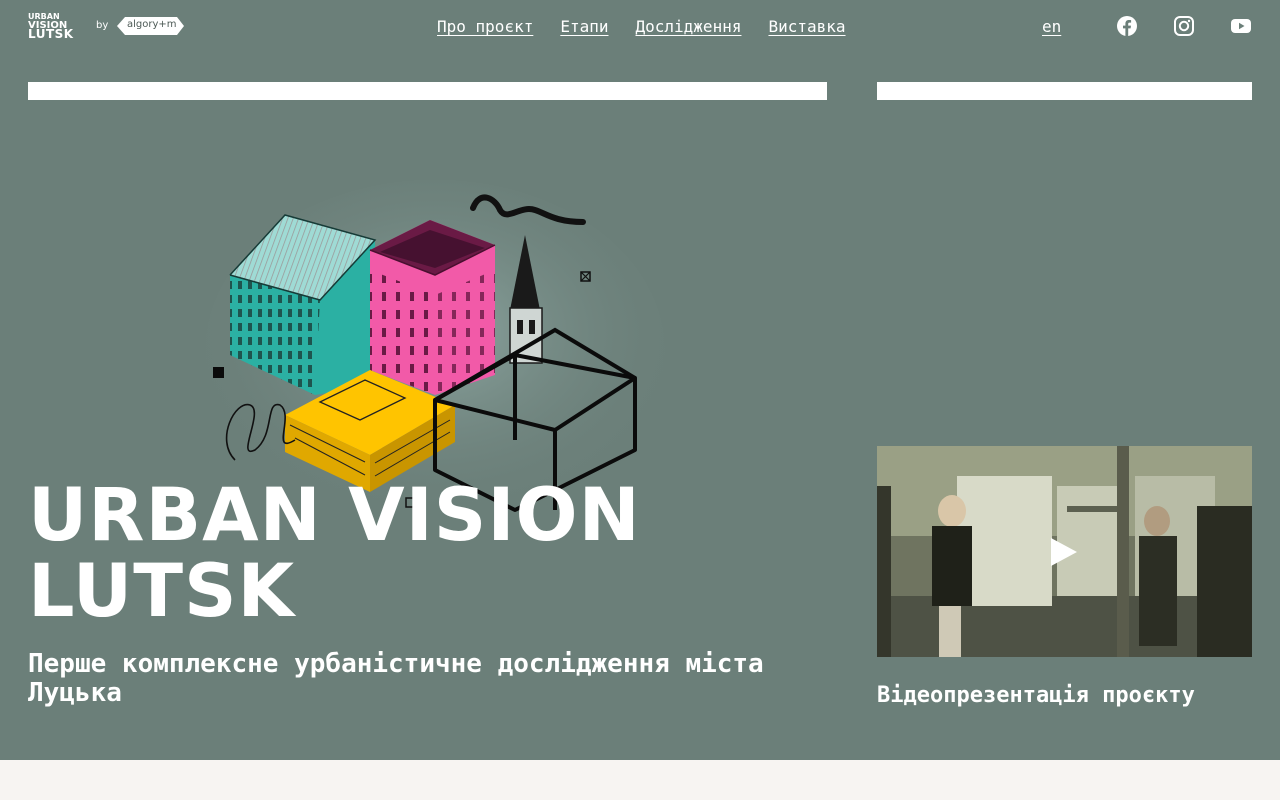 Image resolution: width=1280 pixels, height=800 pixels. I want to click on next-section-bg, so click(640, 780).